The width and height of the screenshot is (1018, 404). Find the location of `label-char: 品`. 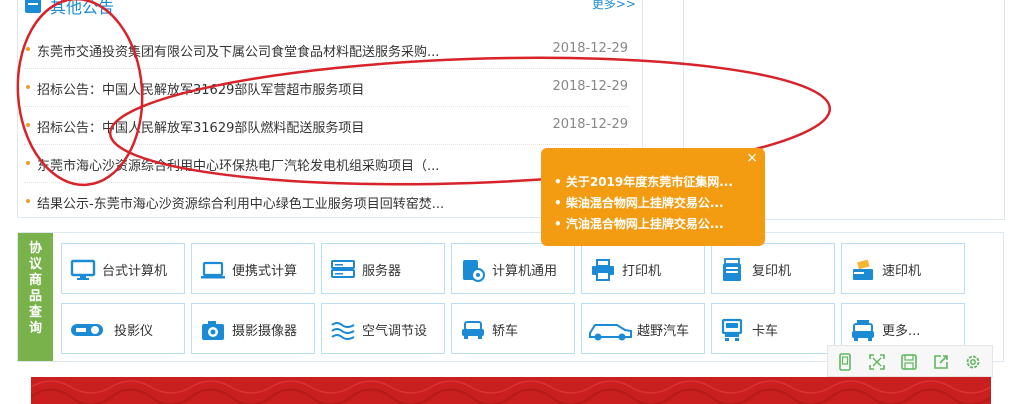

label-char: 品 is located at coordinates (35, 296).